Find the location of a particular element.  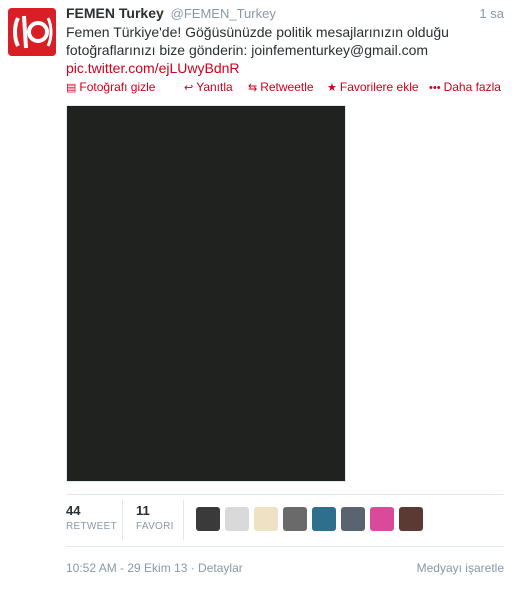

reply-action: ↩ Yanıtla is located at coordinates (208, 87).